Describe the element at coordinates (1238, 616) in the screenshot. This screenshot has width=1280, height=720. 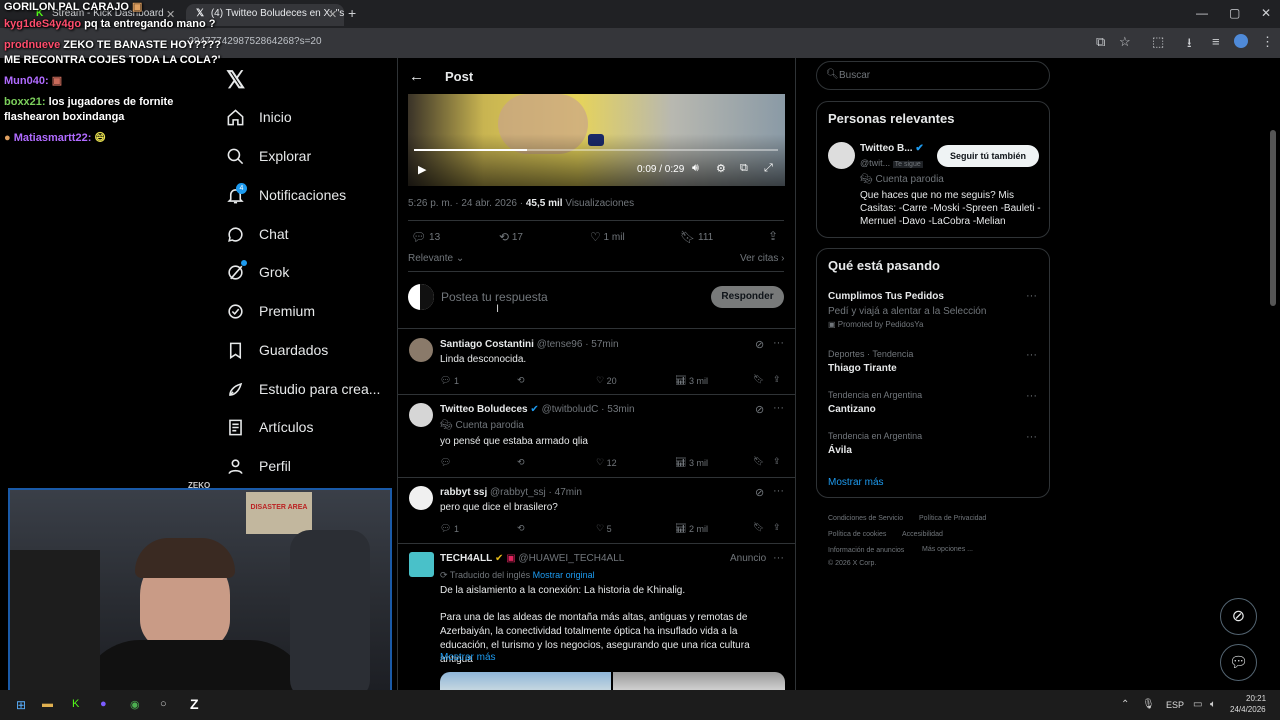
I see `grok-float-icon: ⊘` at that location.